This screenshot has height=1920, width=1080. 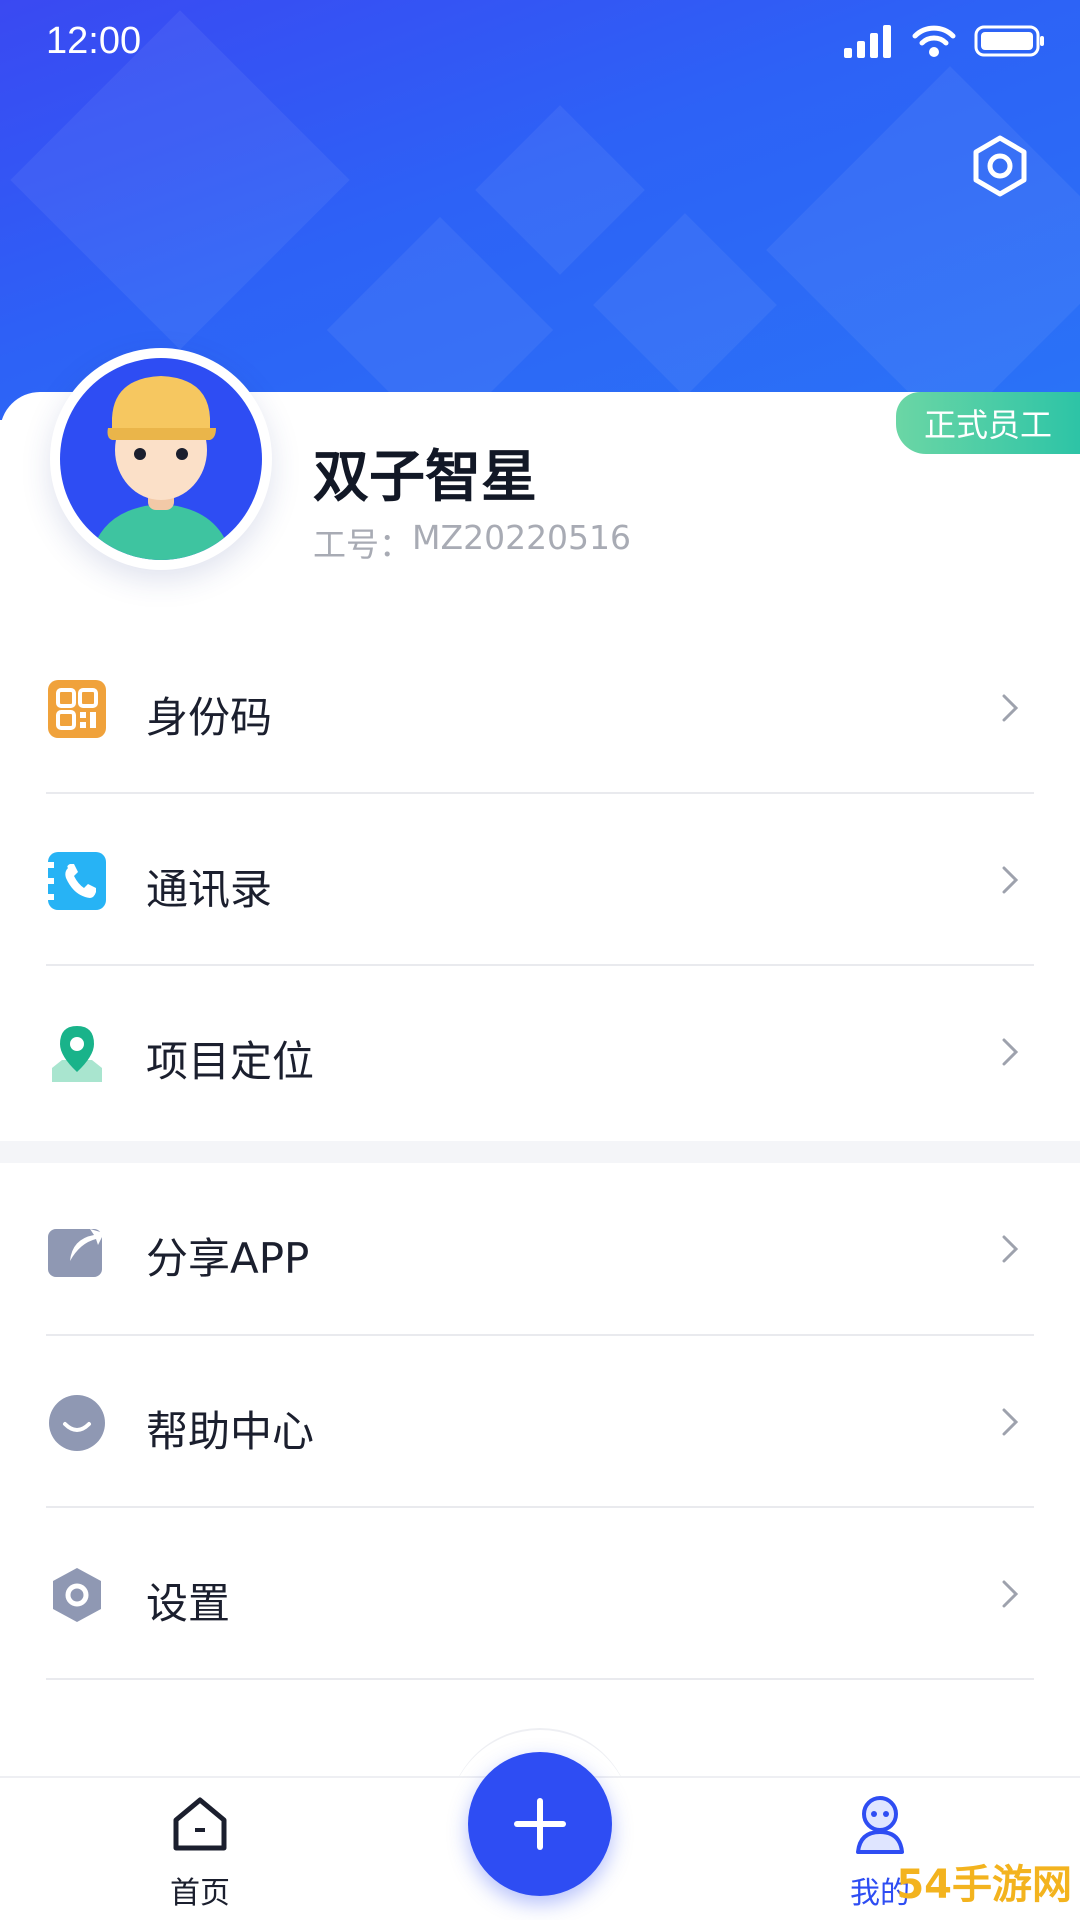 What do you see at coordinates (540, 1679) in the screenshot?
I see `divider` at bounding box center [540, 1679].